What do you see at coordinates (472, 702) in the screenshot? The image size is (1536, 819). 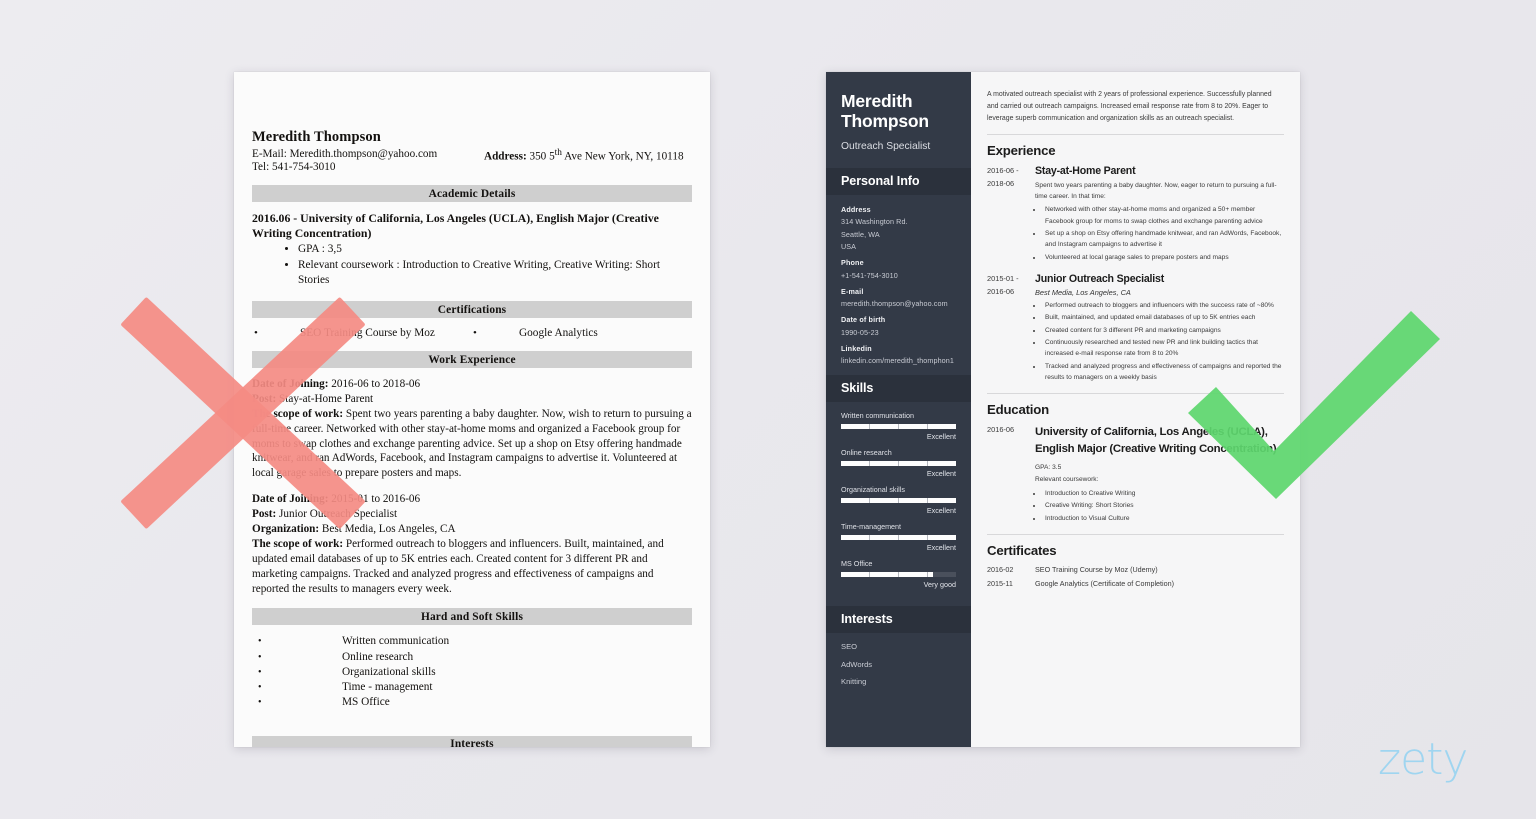 I see `list-item: MS Office` at bounding box center [472, 702].